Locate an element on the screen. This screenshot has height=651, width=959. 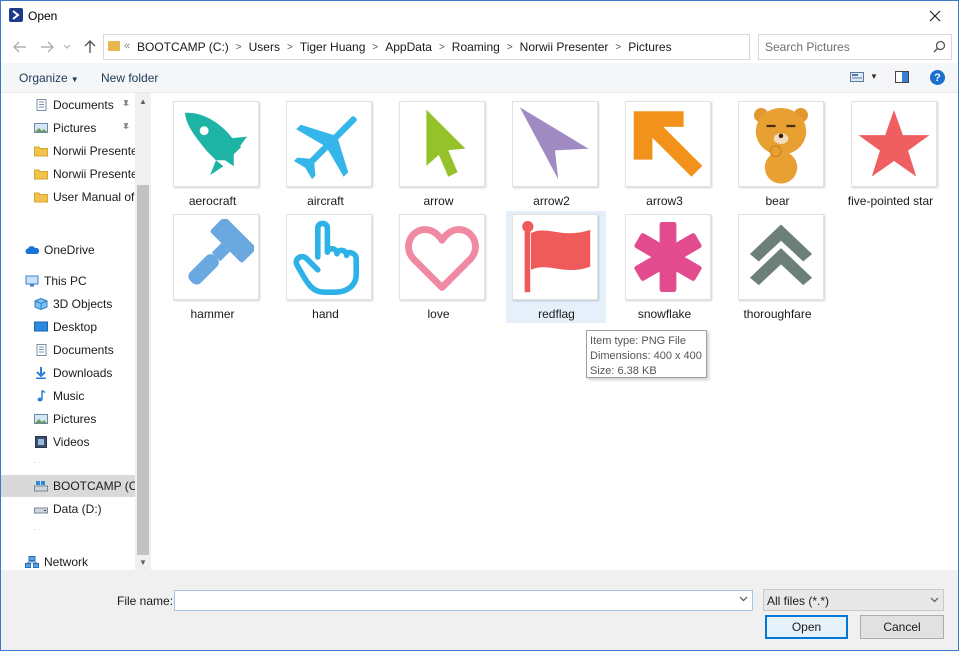
scroll-up-button: ▲ is located at coordinates (143, 101).